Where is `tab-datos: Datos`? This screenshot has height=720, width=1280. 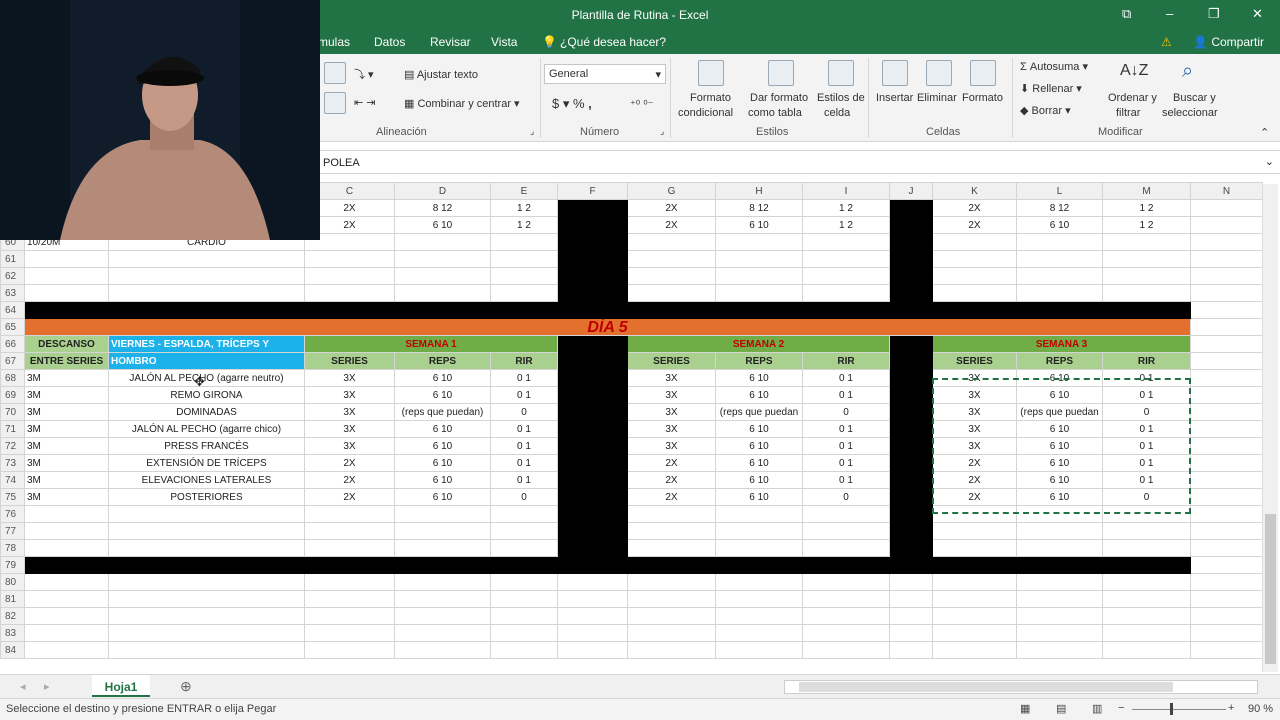 tab-datos: Datos is located at coordinates (389, 42).